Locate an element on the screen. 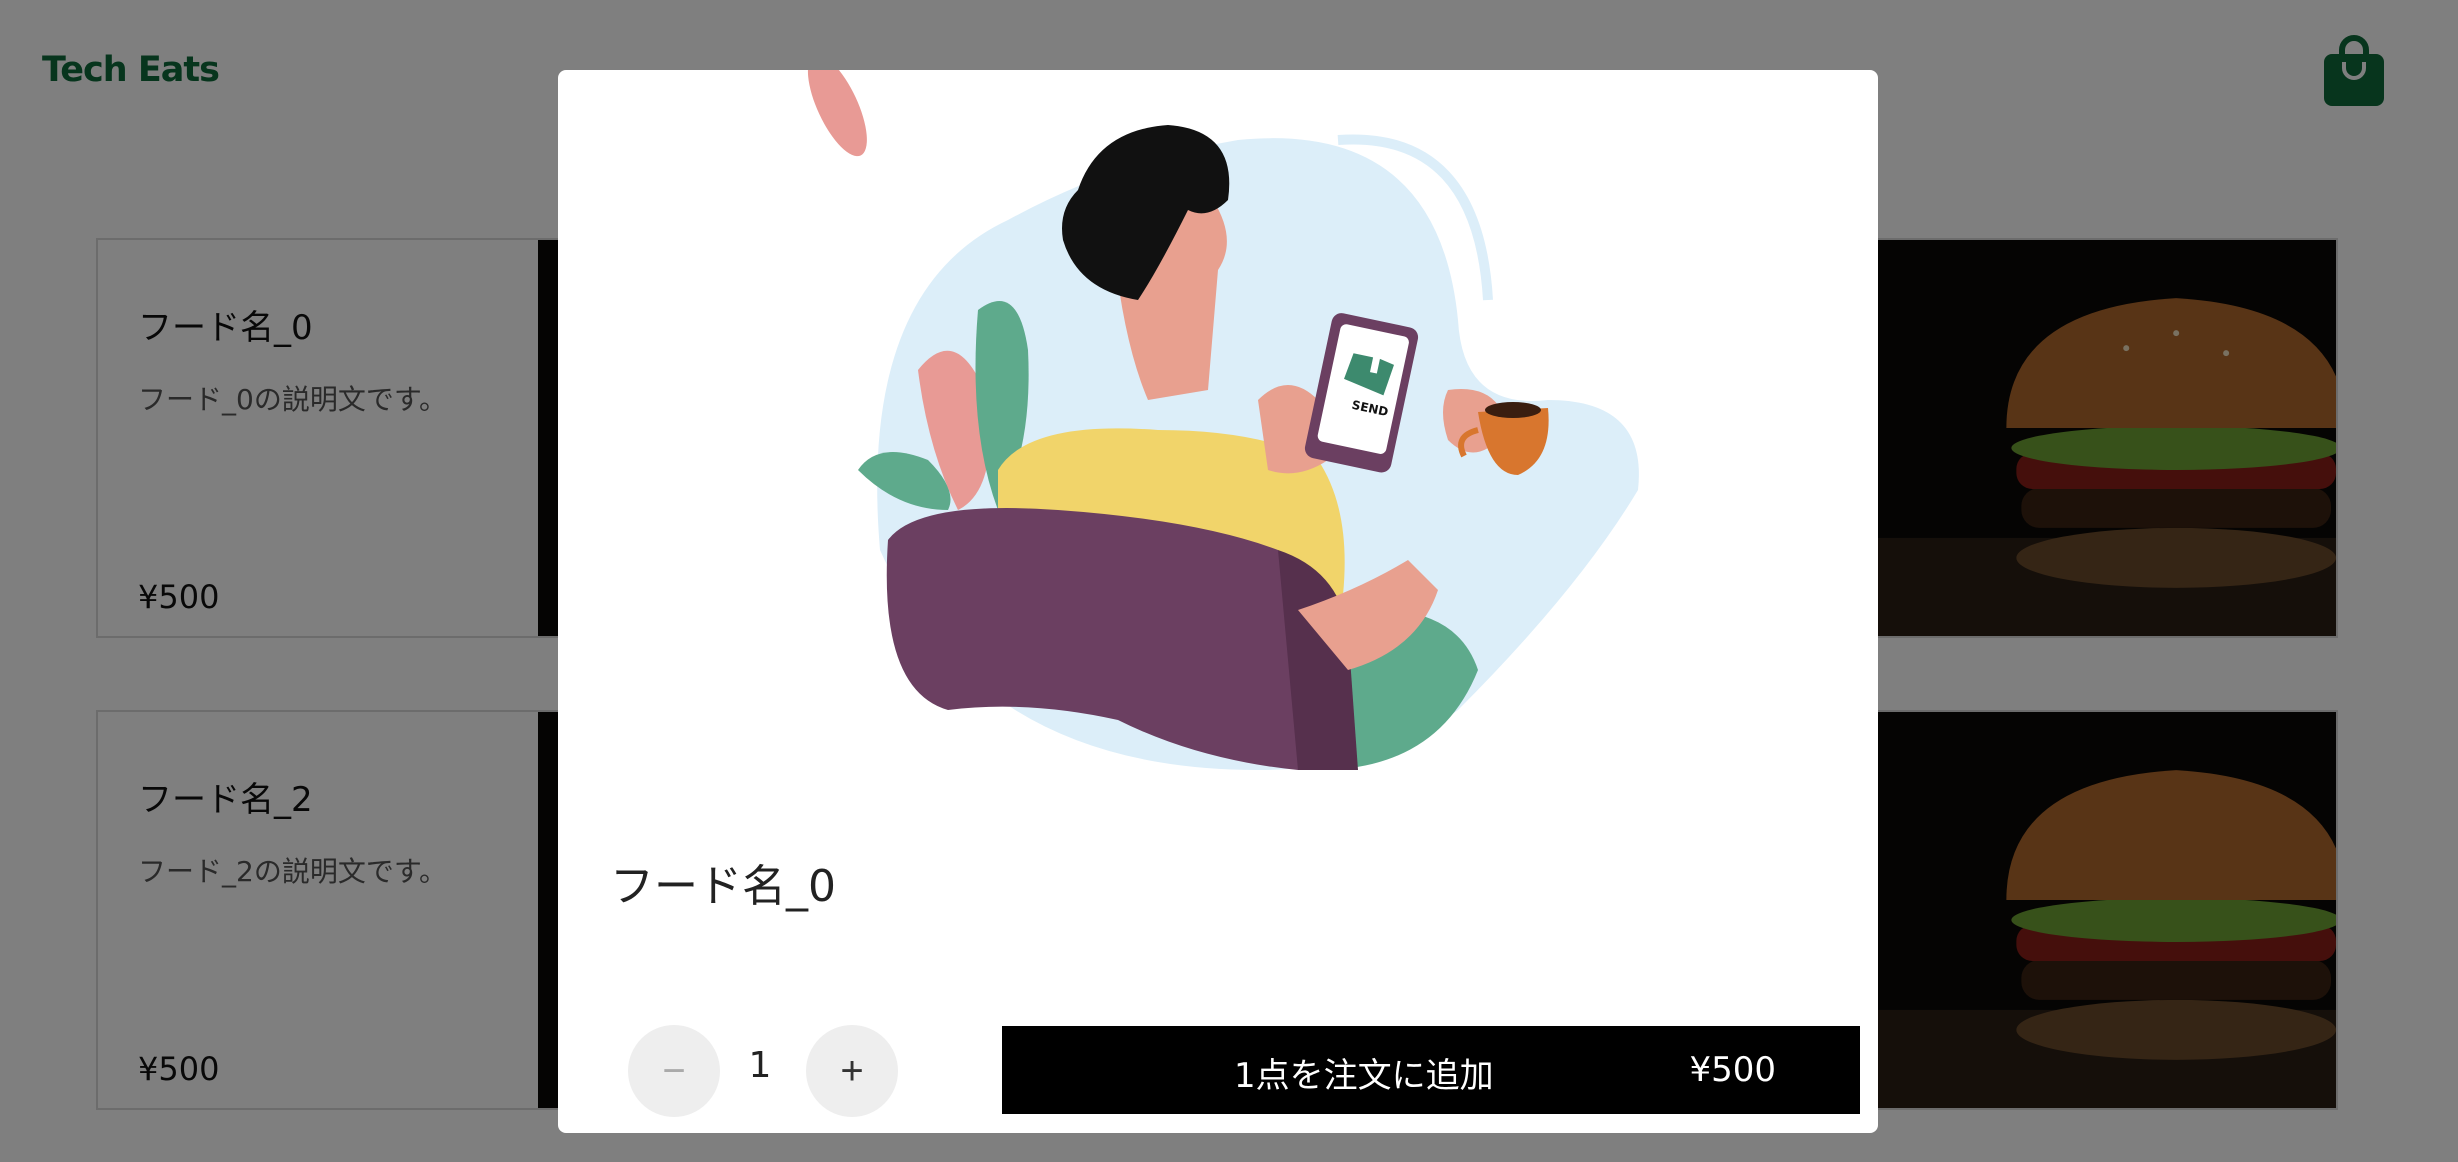 The image size is (2458, 1162). decrease-quantity-button: − is located at coordinates (674, 1071).